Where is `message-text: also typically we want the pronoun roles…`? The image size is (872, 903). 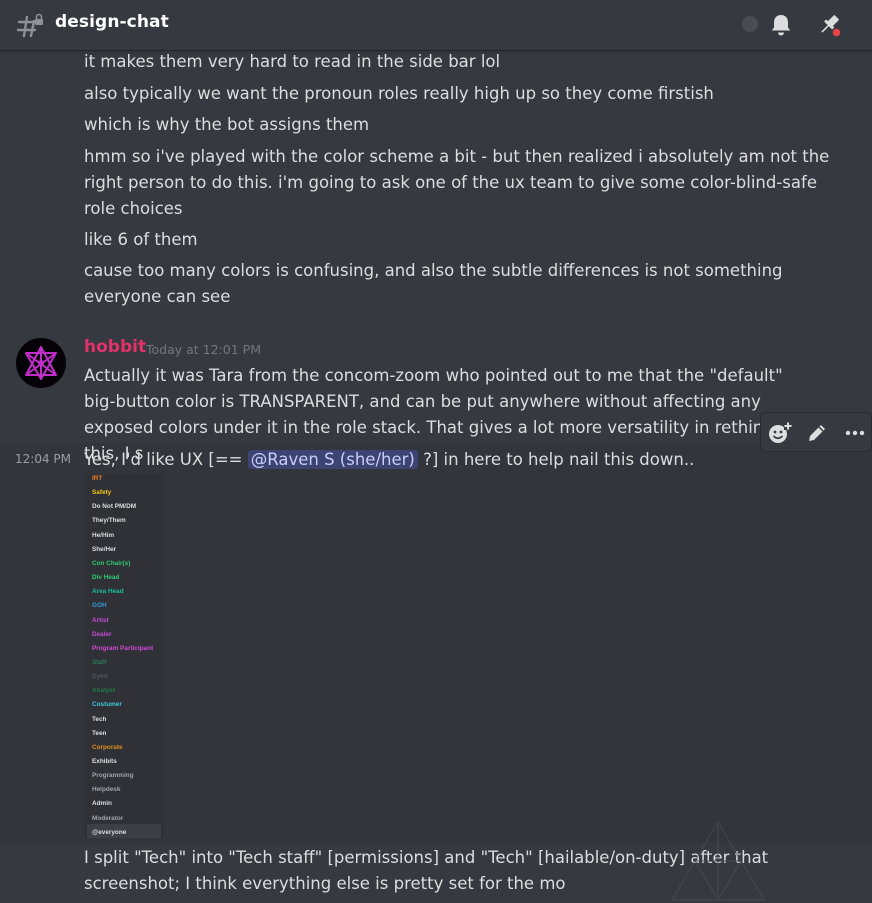 message-text: also typically we want the pronoun roles… is located at coordinates (399, 93).